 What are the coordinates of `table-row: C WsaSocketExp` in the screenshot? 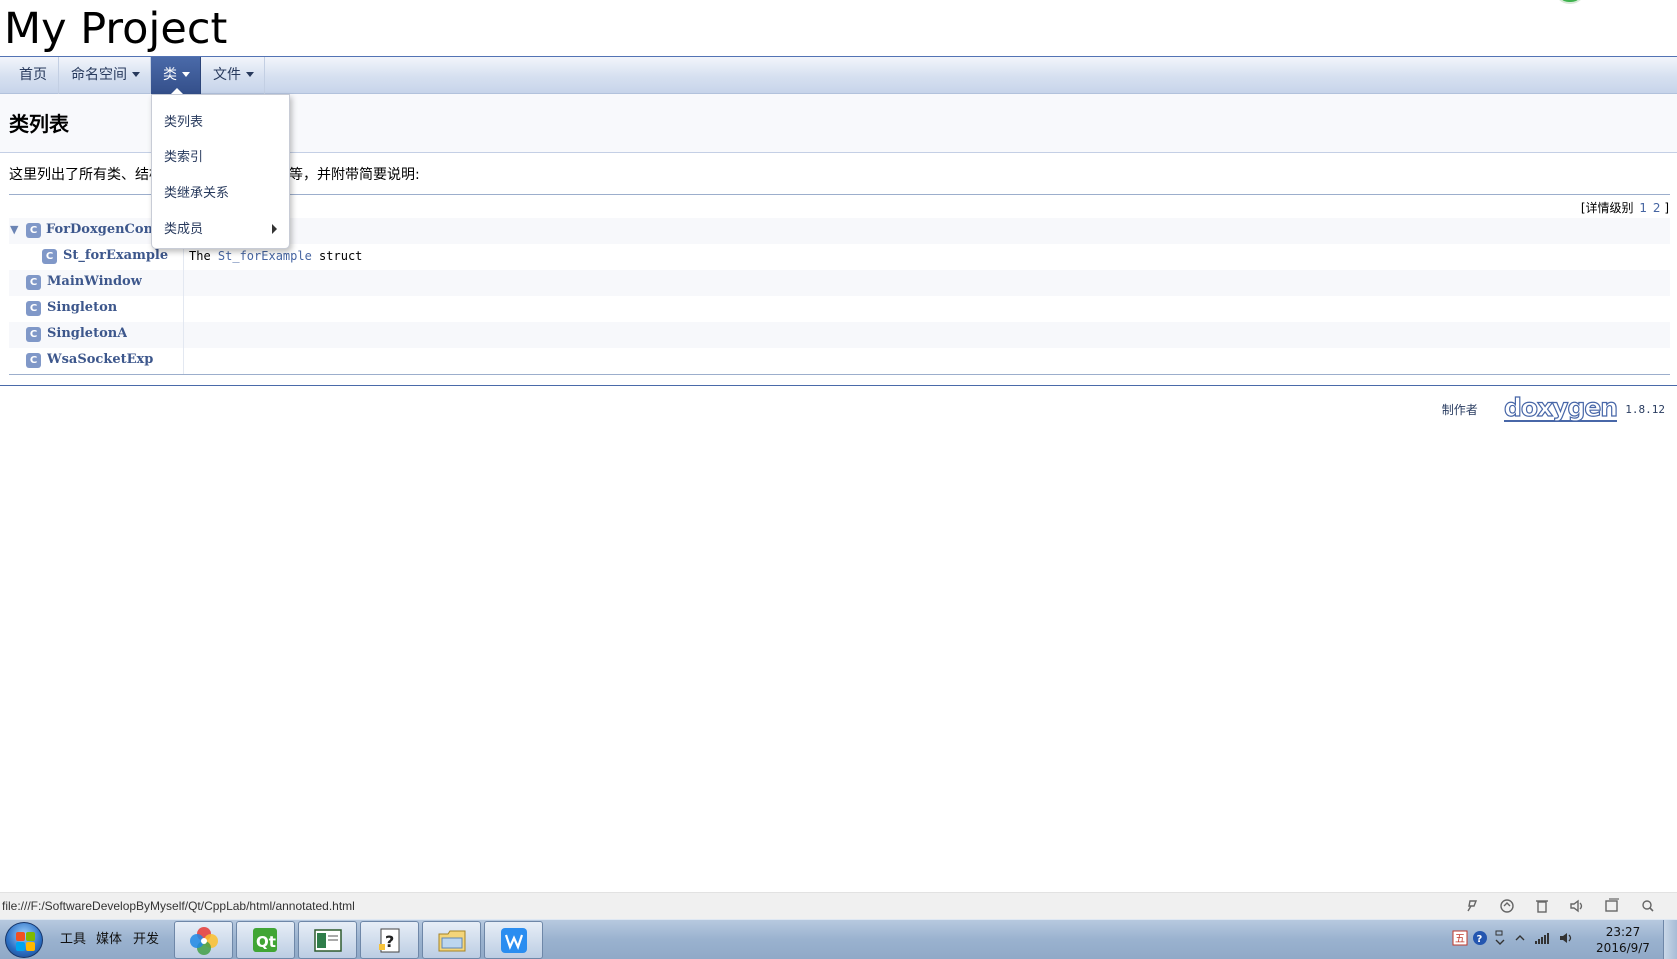 It's located at (839, 361).